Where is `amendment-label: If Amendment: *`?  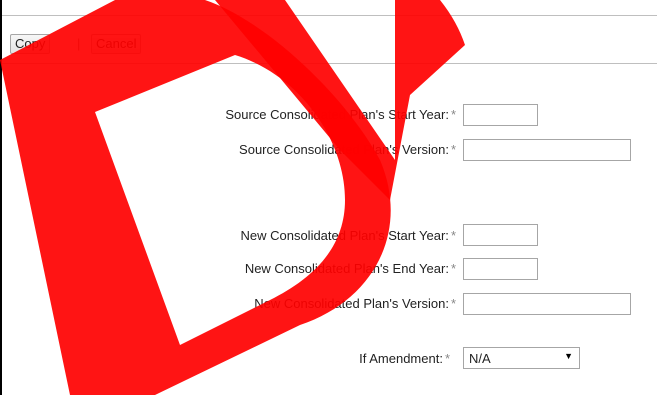
amendment-label: If Amendment: * is located at coordinates (404, 358).